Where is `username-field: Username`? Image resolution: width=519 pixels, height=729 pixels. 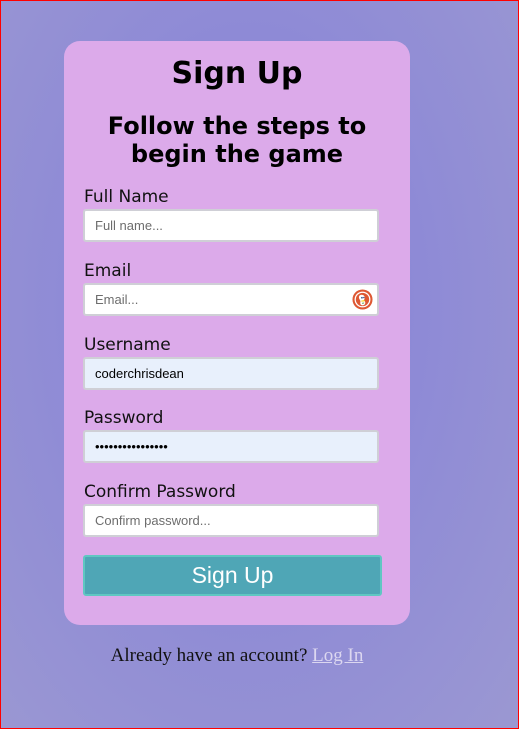 username-field: Username is located at coordinates (231, 362).